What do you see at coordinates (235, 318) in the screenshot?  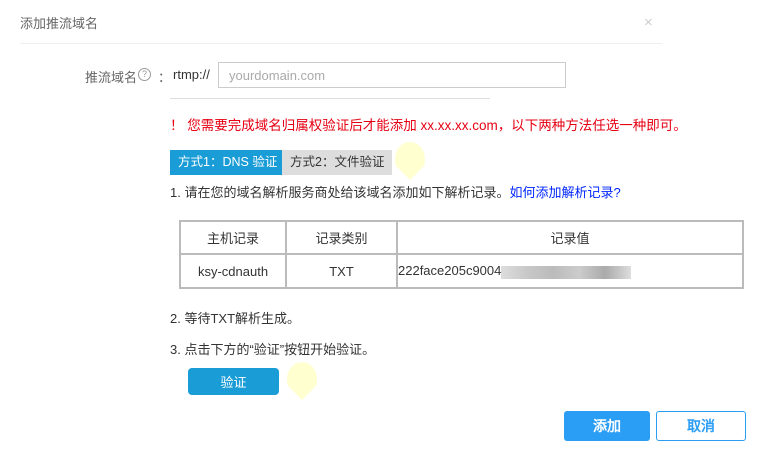 I see `step-2: 2. 等待TXT解析生成。` at bounding box center [235, 318].